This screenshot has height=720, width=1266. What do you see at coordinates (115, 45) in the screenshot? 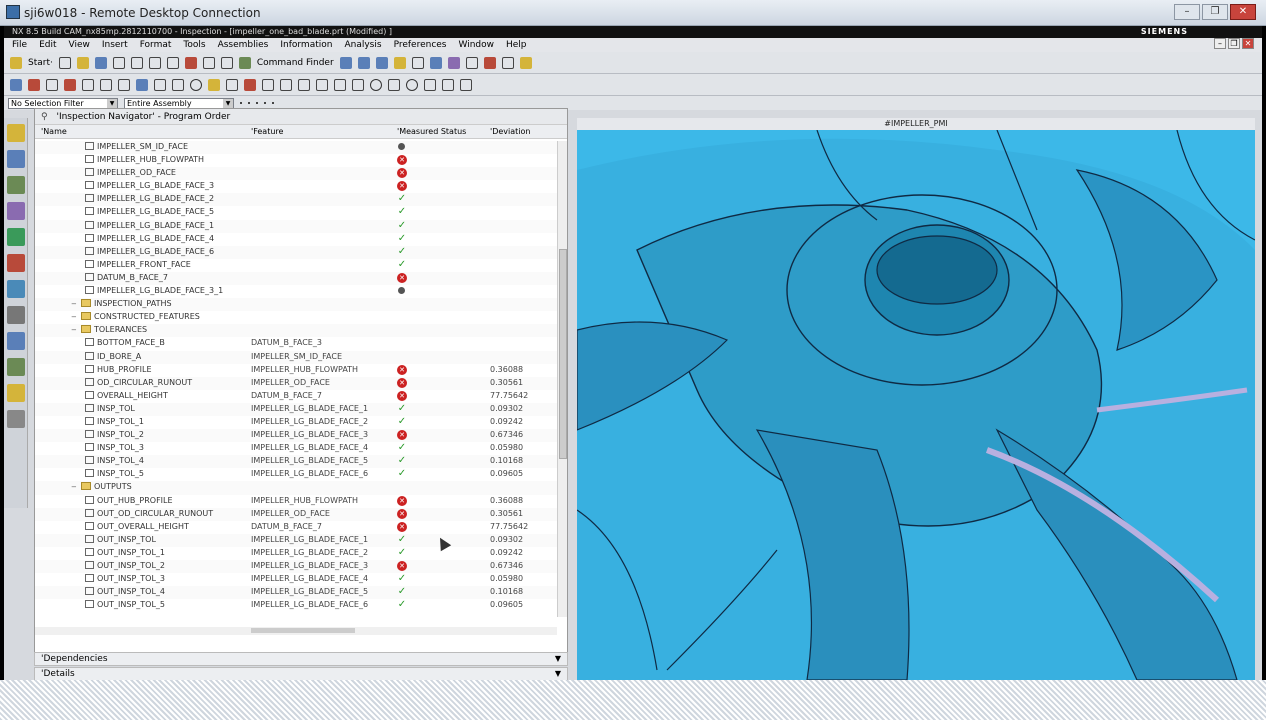
I see `menu-insert: Insert` at bounding box center [115, 45].